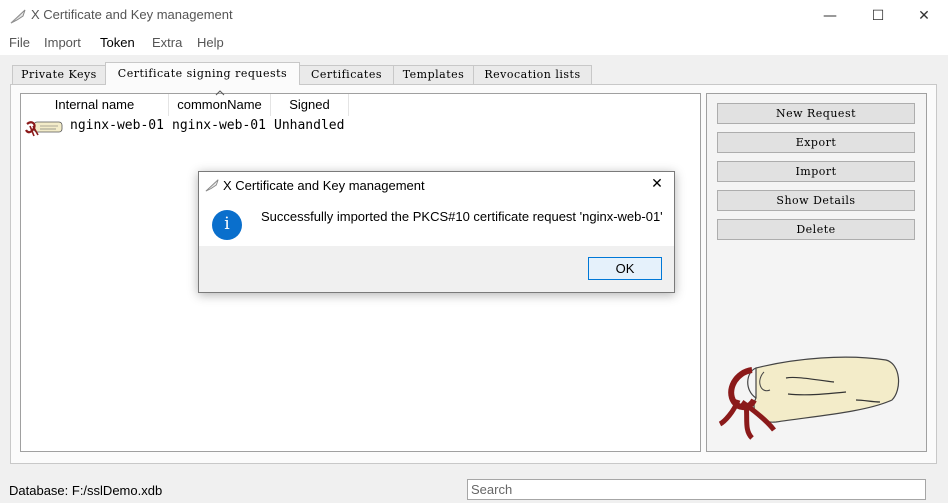 The image size is (948, 503). Describe the element at coordinates (62, 42) in the screenshot. I see `menu-import: Import` at that location.